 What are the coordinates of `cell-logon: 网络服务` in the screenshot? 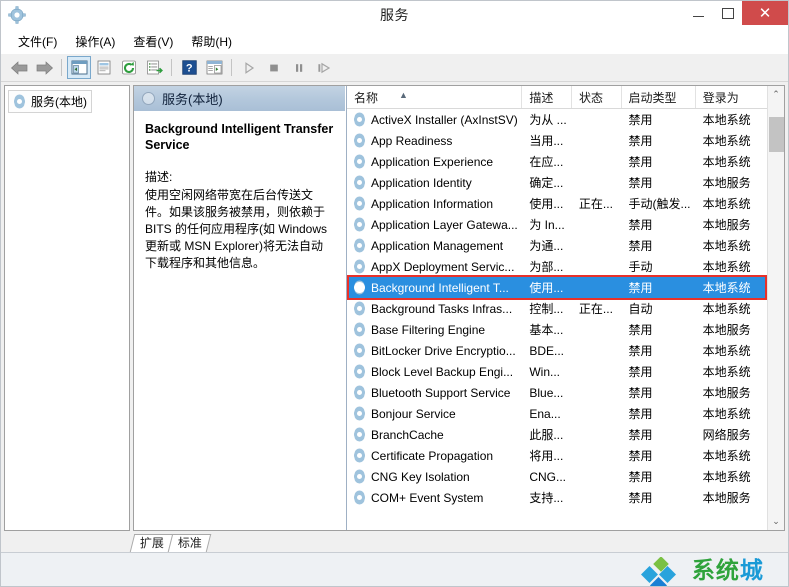 It's located at (726, 435).